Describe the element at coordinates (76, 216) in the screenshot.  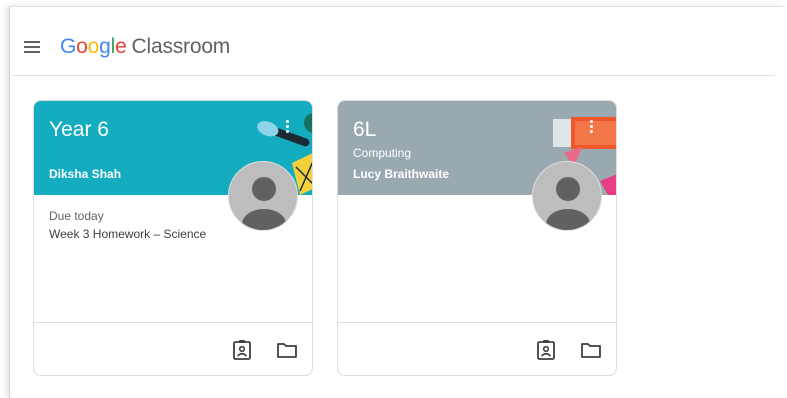
I see `due-label: Due today` at that location.